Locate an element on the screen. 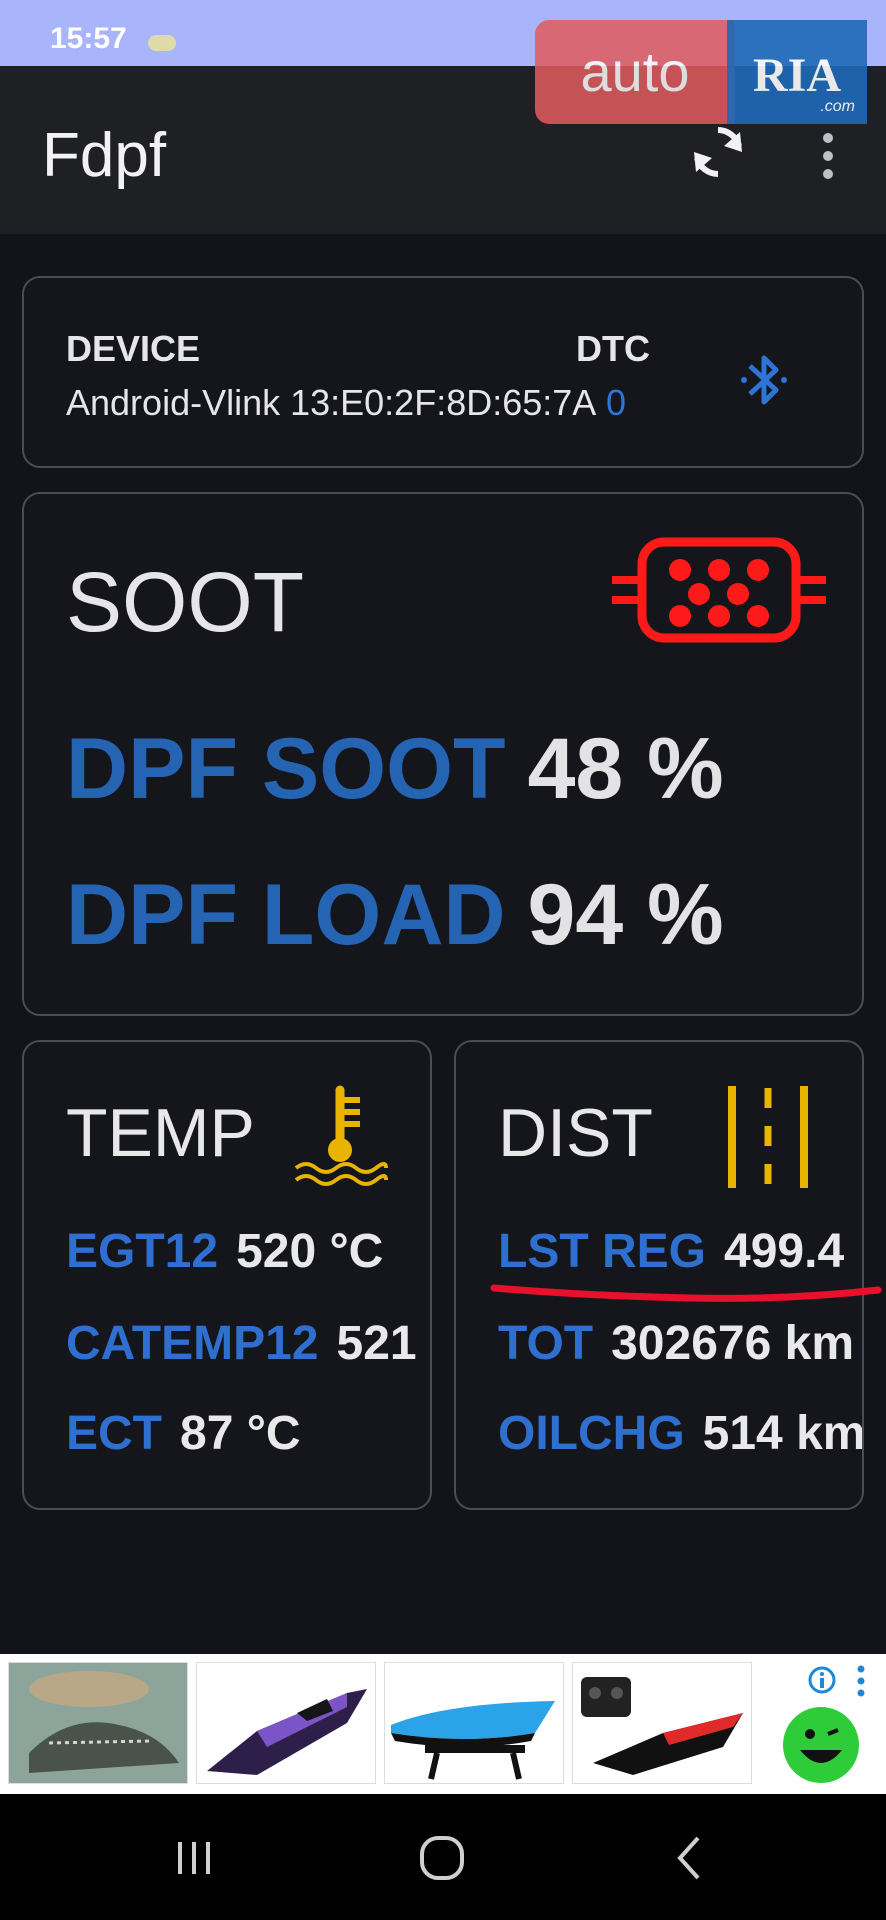 The image size is (886, 1920). purple-speed-boat-icon is located at coordinates (287, 1732).